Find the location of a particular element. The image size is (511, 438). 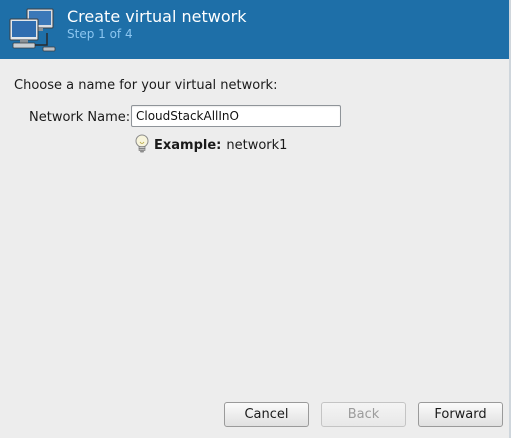

network-name-label: Network Name: is located at coordinates (80, 117).